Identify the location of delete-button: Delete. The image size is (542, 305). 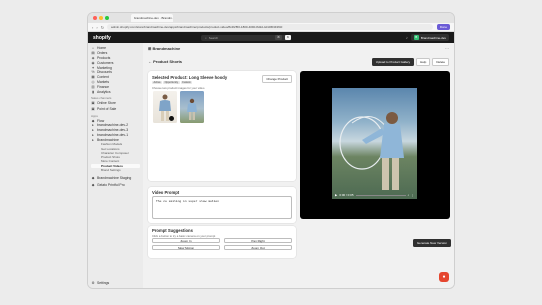
(440, 62).